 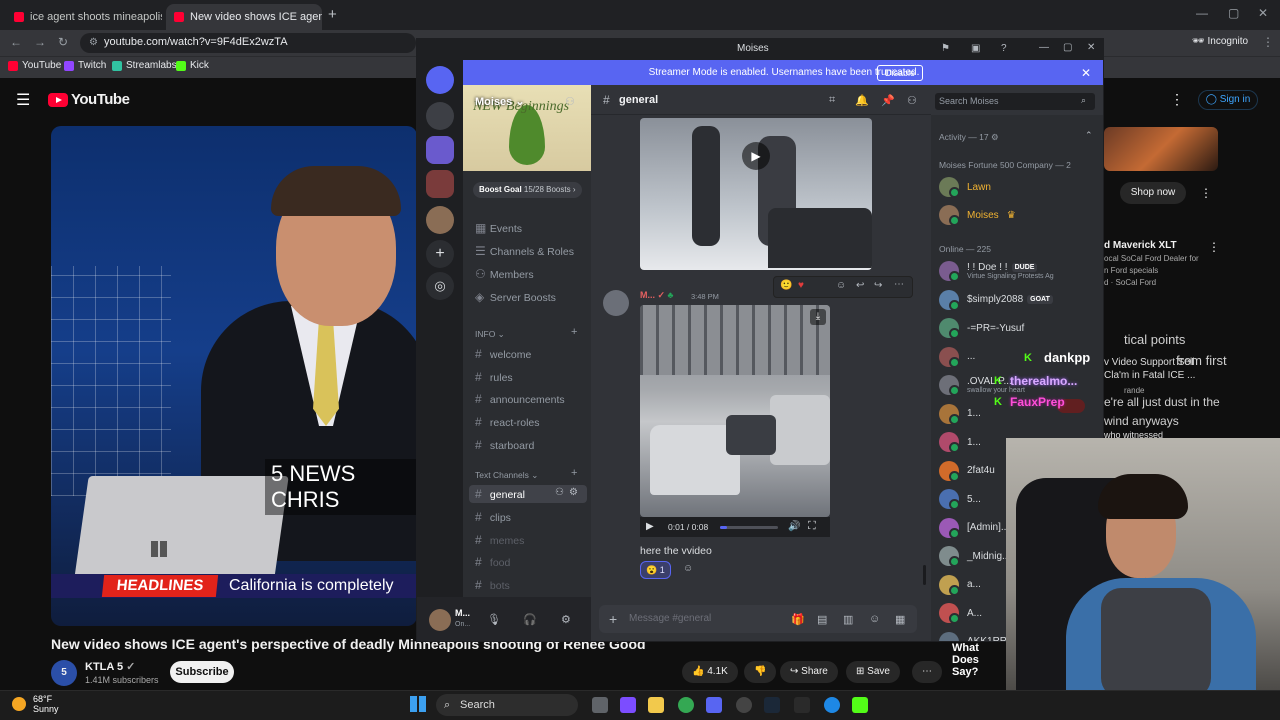 I want to click on close-window-icon: ✕, so click(x=1263, y=13).